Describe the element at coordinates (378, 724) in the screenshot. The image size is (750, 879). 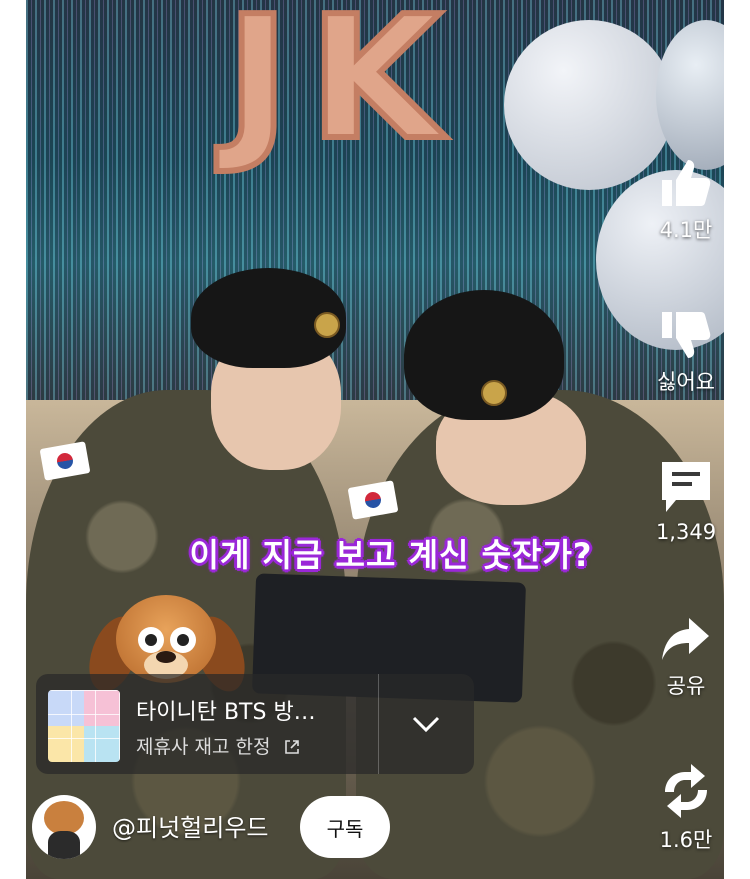
I see `card-divider` at that location.